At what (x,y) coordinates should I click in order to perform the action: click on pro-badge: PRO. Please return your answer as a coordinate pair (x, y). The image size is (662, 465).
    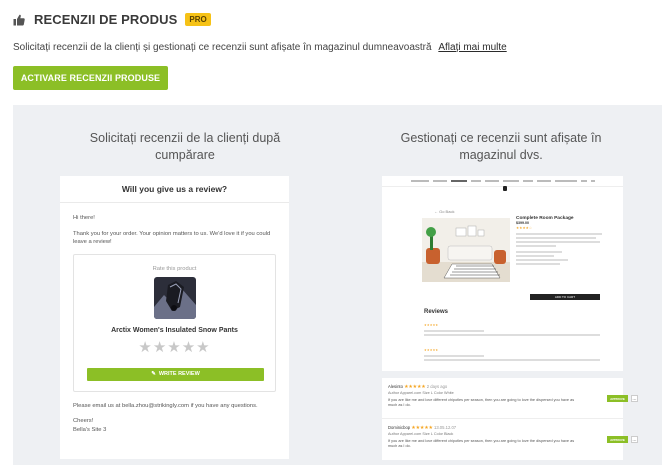
    Looking at the image, I should click on (198, 19).